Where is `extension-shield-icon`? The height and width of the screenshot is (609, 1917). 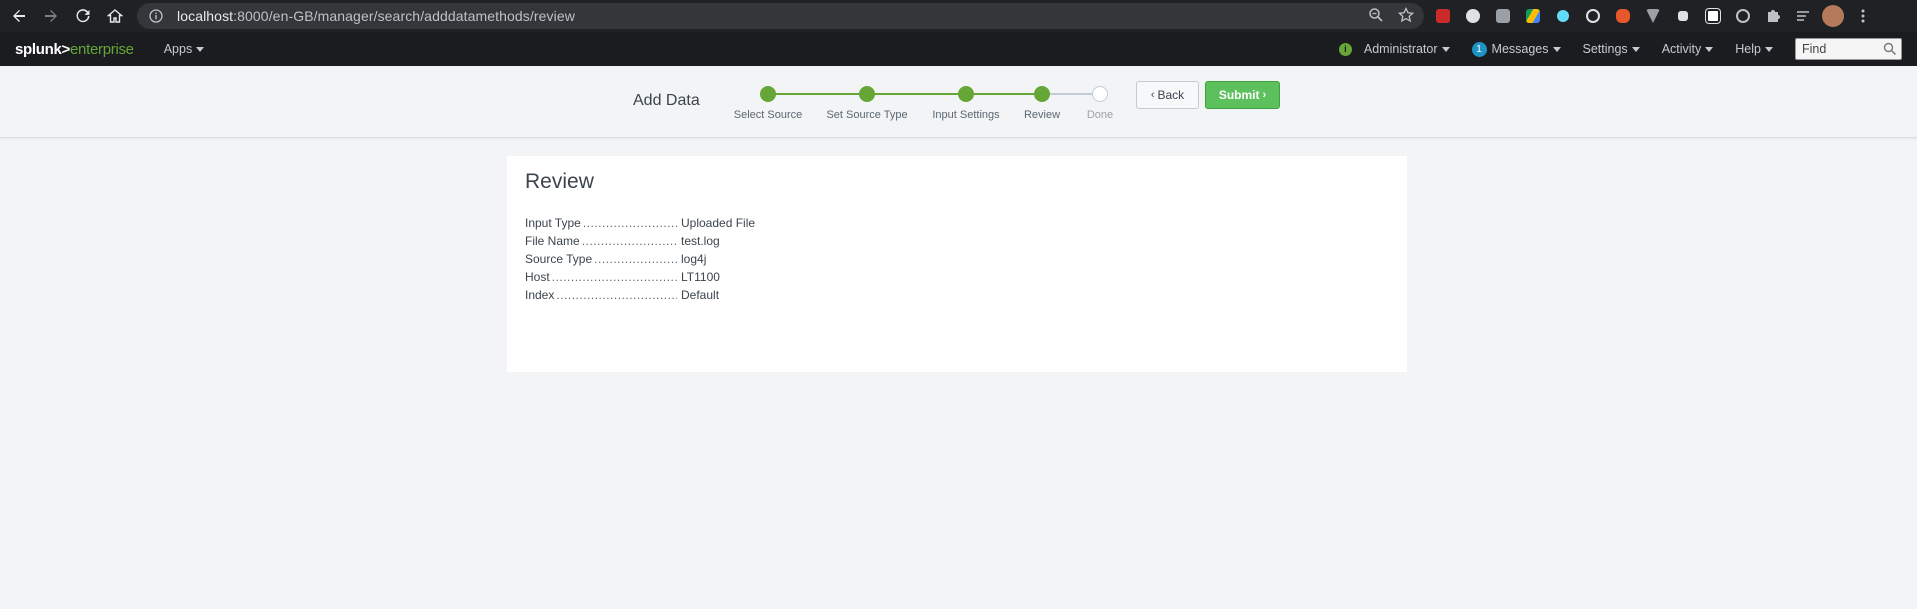
extension-shield-icon is located at coordinates (1503, 16).